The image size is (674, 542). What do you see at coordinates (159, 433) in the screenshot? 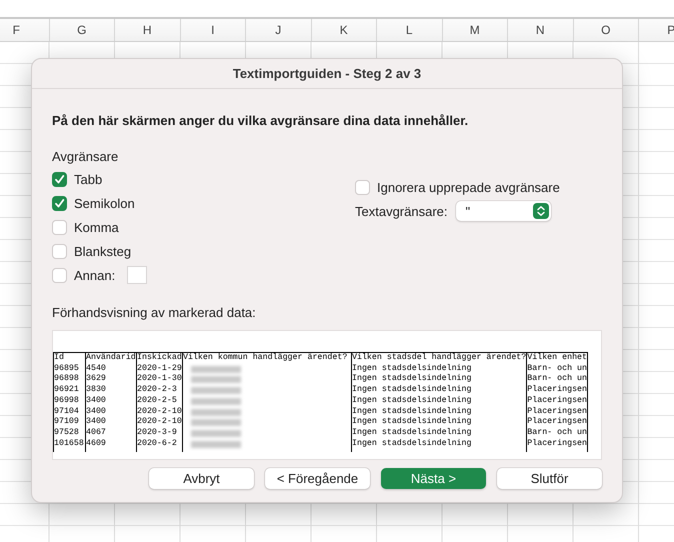
I see `table-cell: 2020-3-9` at bounding box center [159, 433].